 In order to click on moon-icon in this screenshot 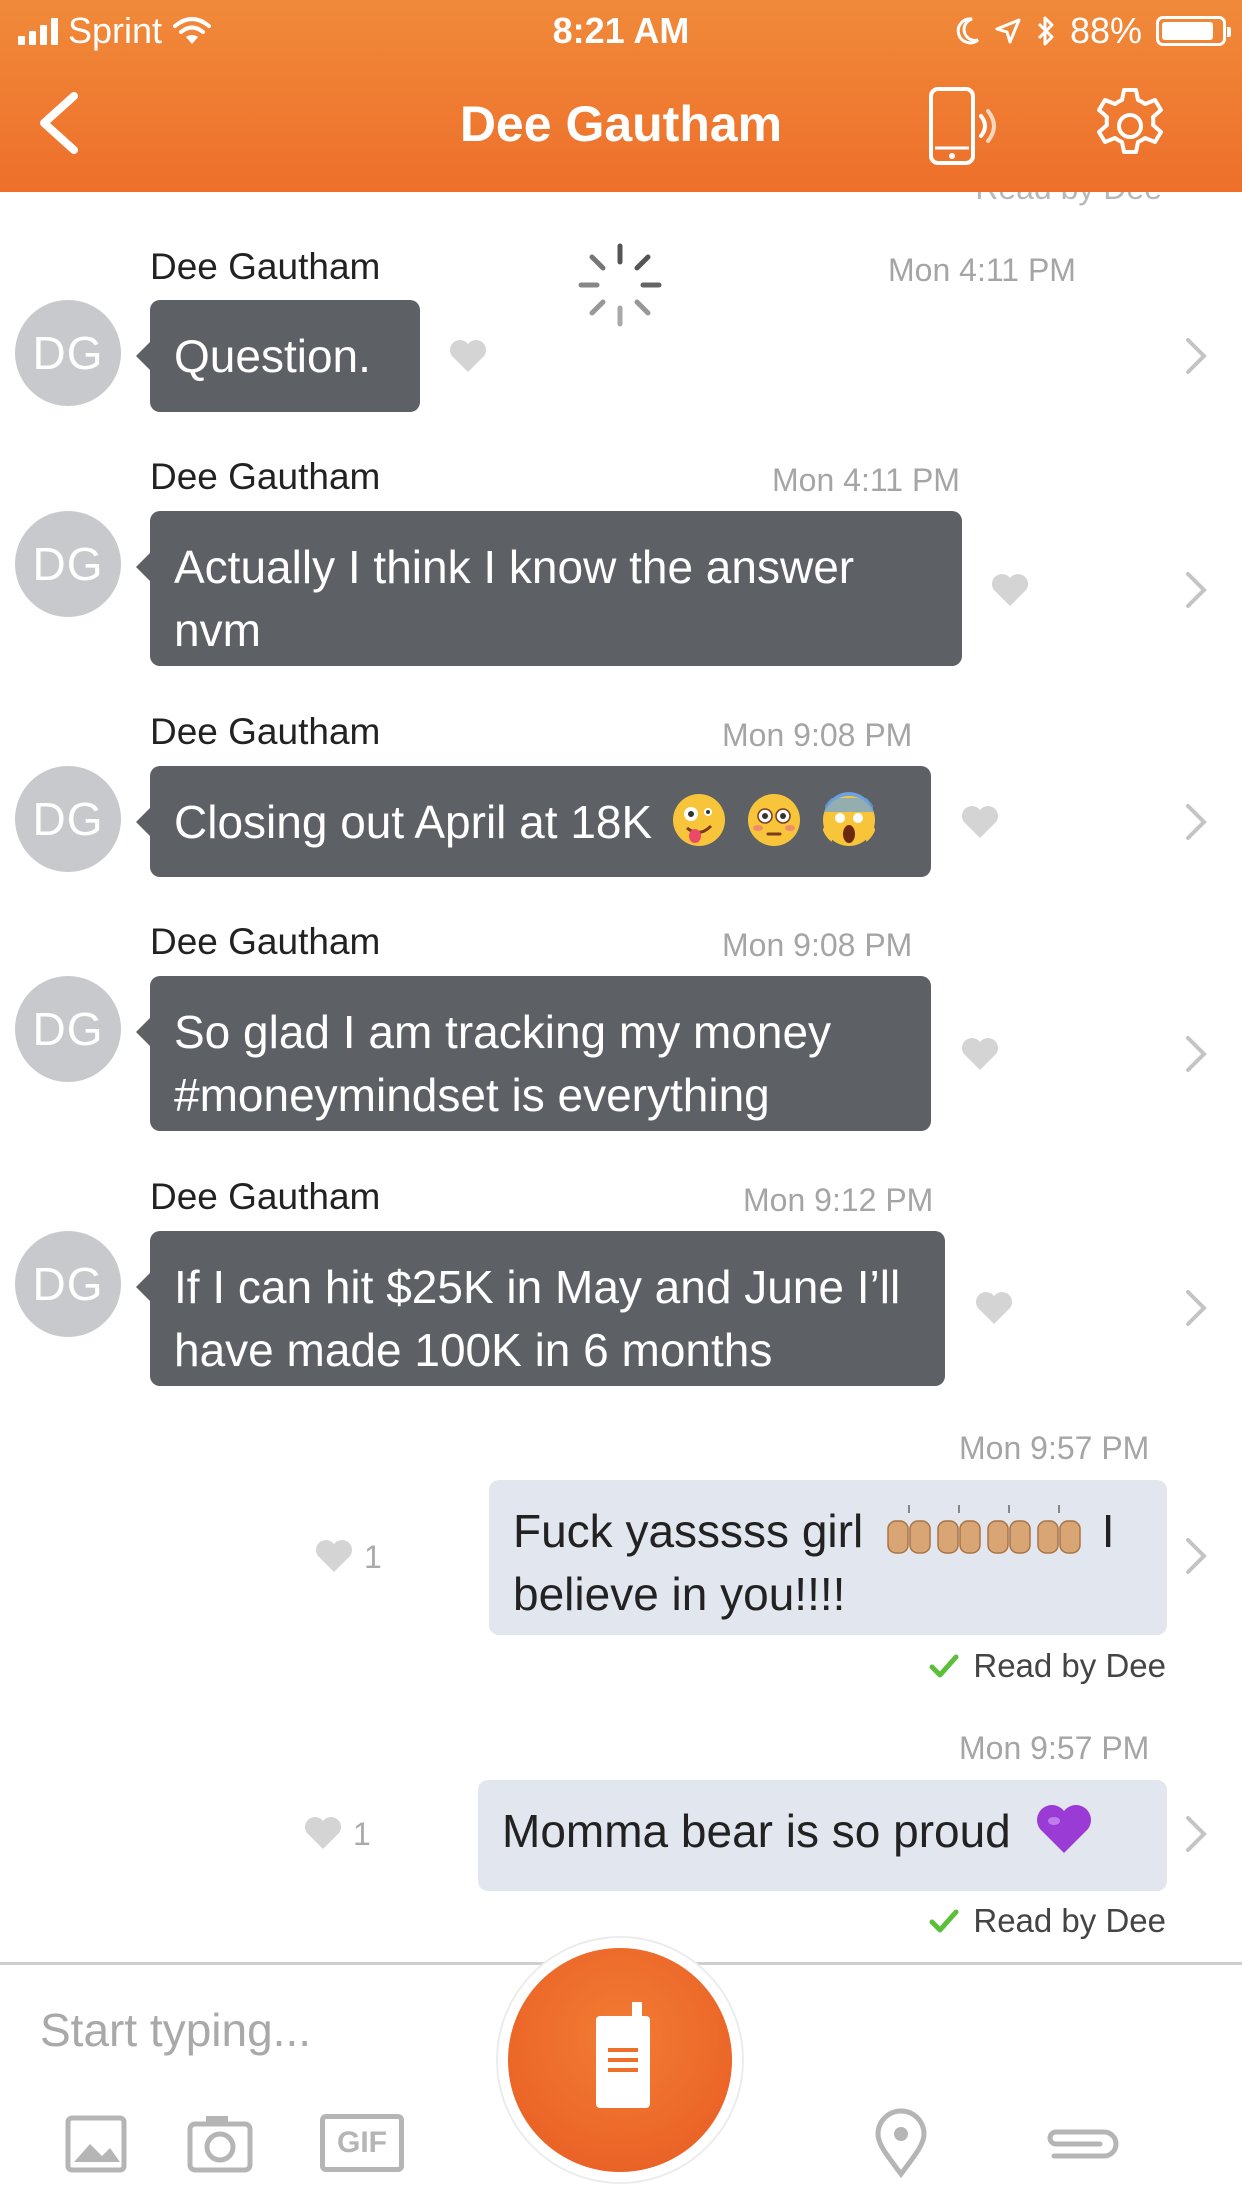, I will do `click(967, 31)`.